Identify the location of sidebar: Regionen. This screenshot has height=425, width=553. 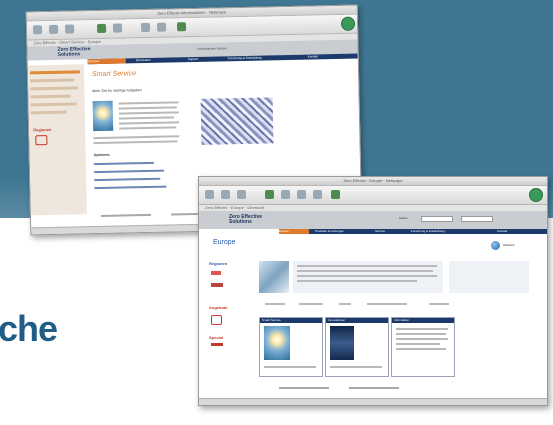
(57, 140).